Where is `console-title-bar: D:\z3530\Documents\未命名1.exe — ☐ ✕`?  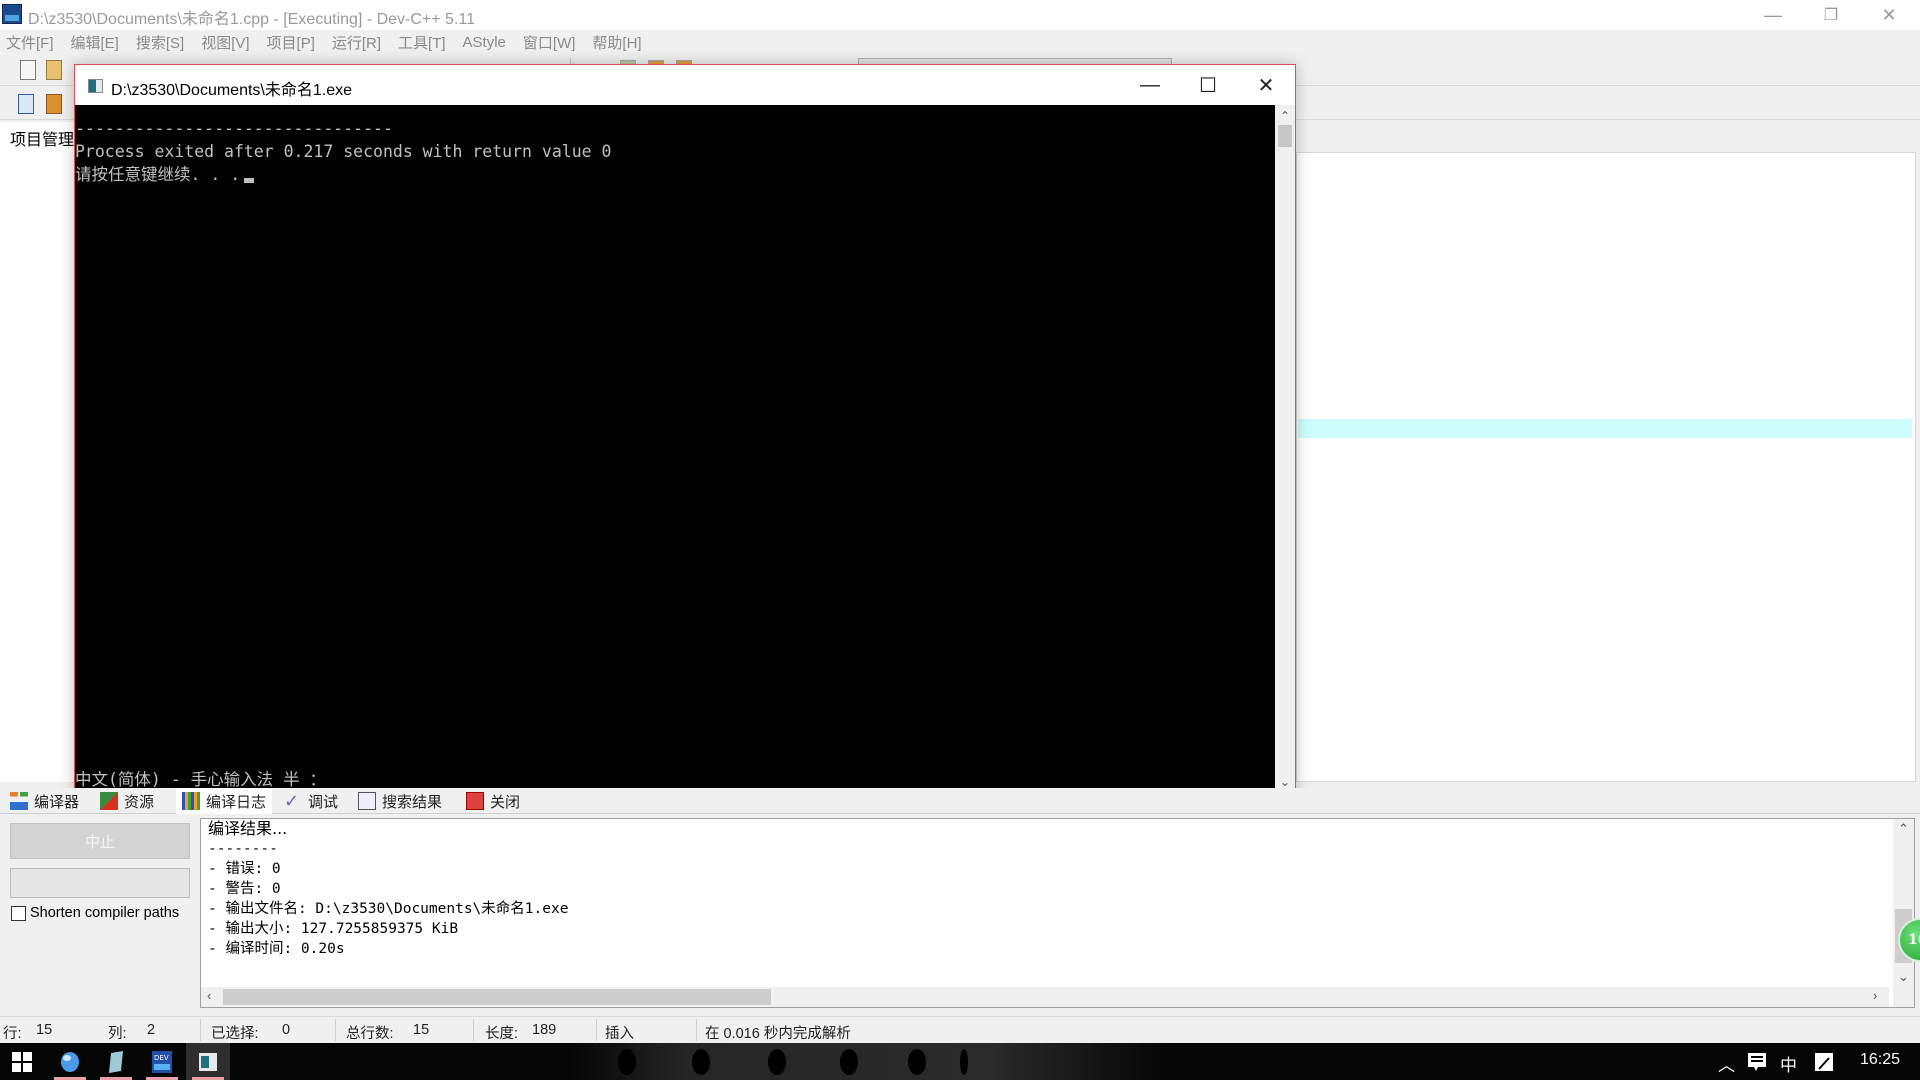 console-title-bar: D:\z3530\Documents\未命名1.exe — ☐ ✕ is located at coordinates (685, 85).